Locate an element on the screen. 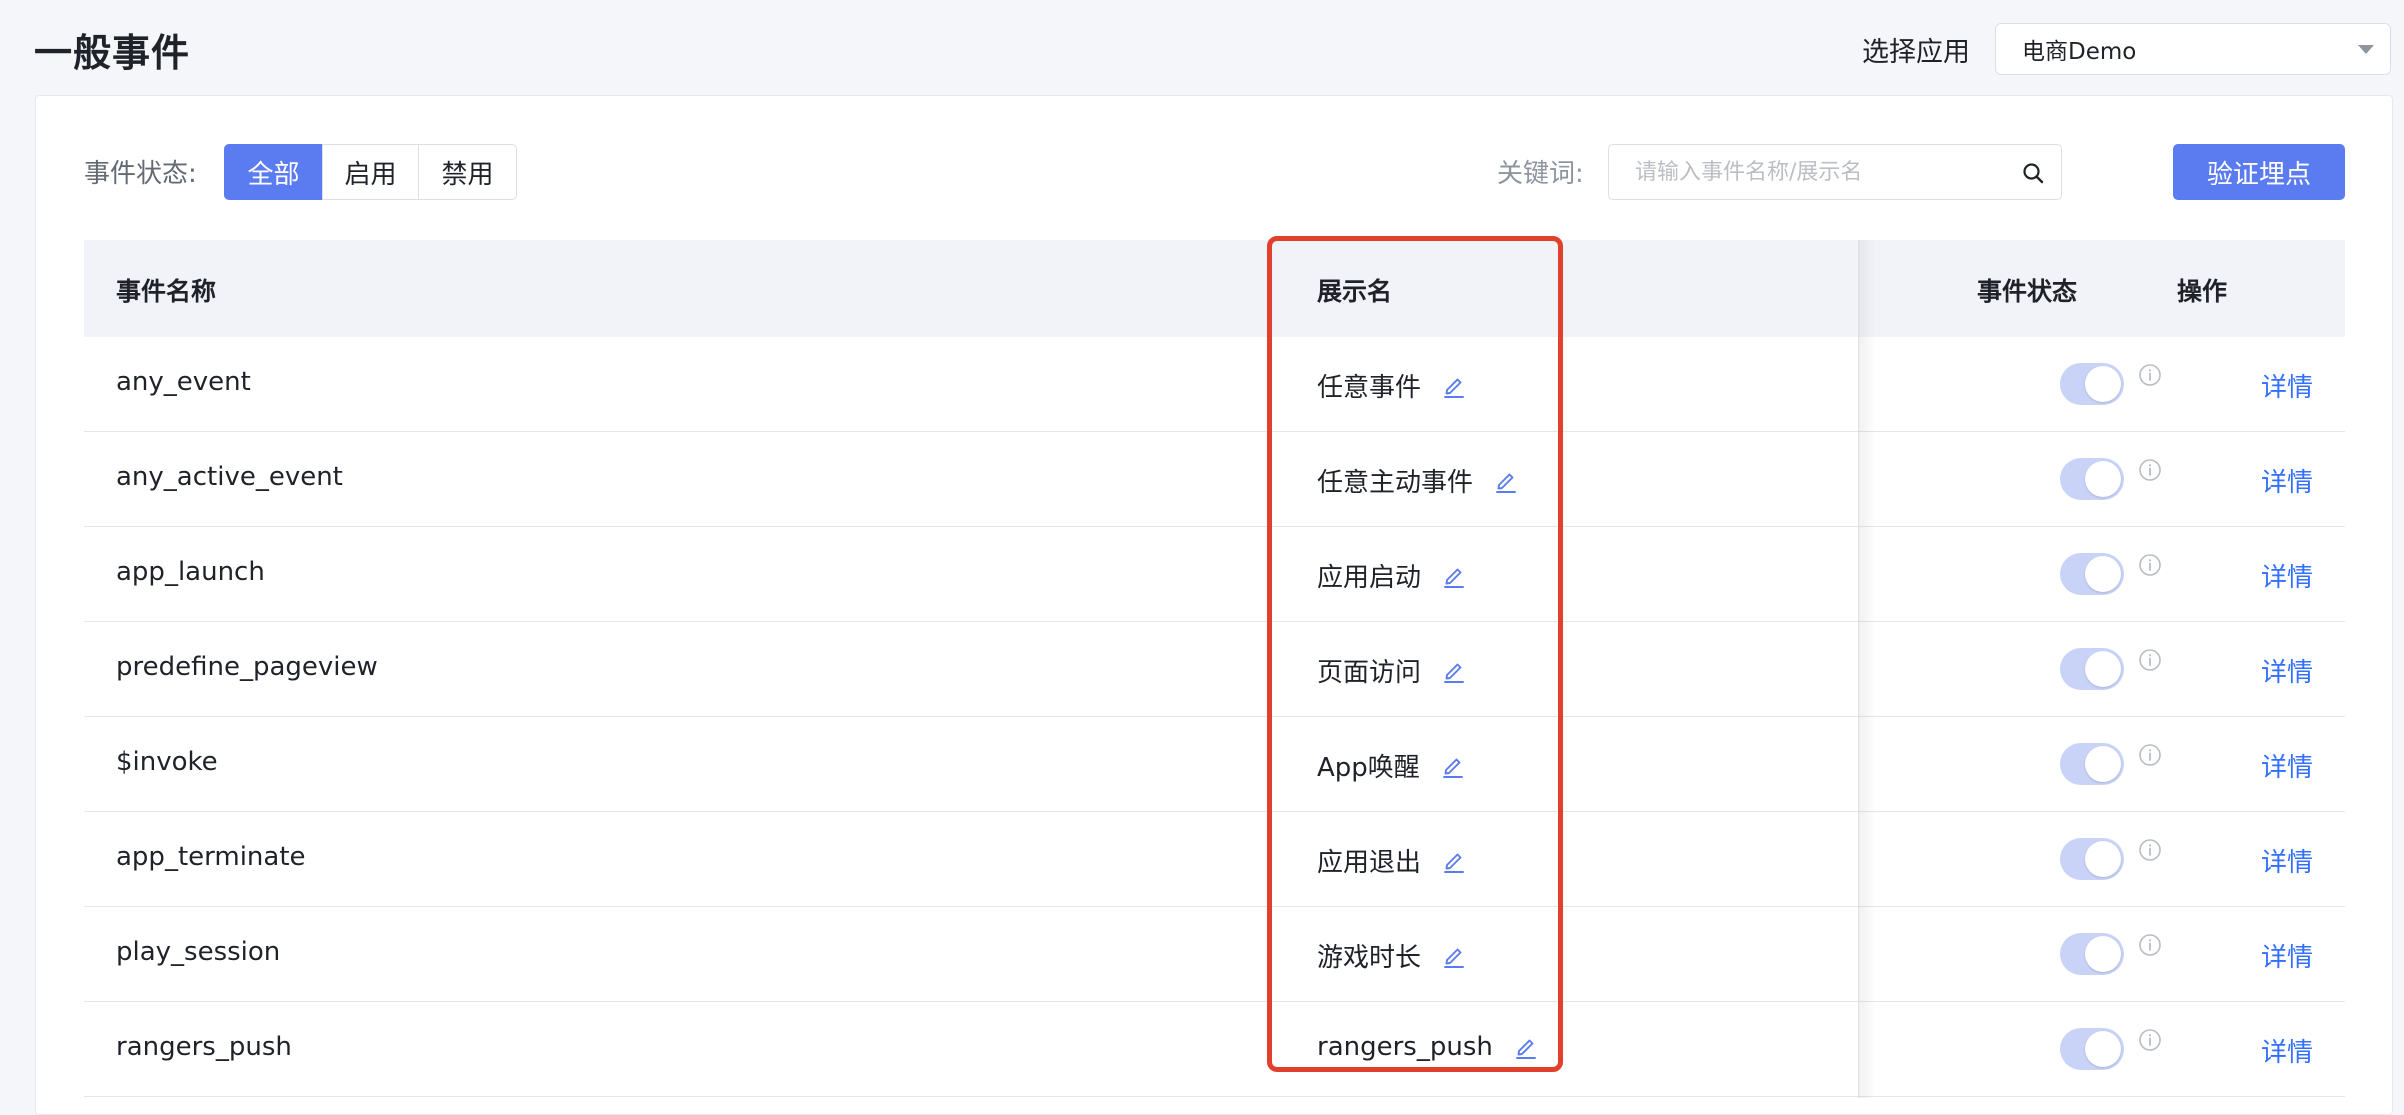 The image size is (2404, 1115). table-row: rangers_push rangers_push 详情 is located at coordinates (1214, 1049).